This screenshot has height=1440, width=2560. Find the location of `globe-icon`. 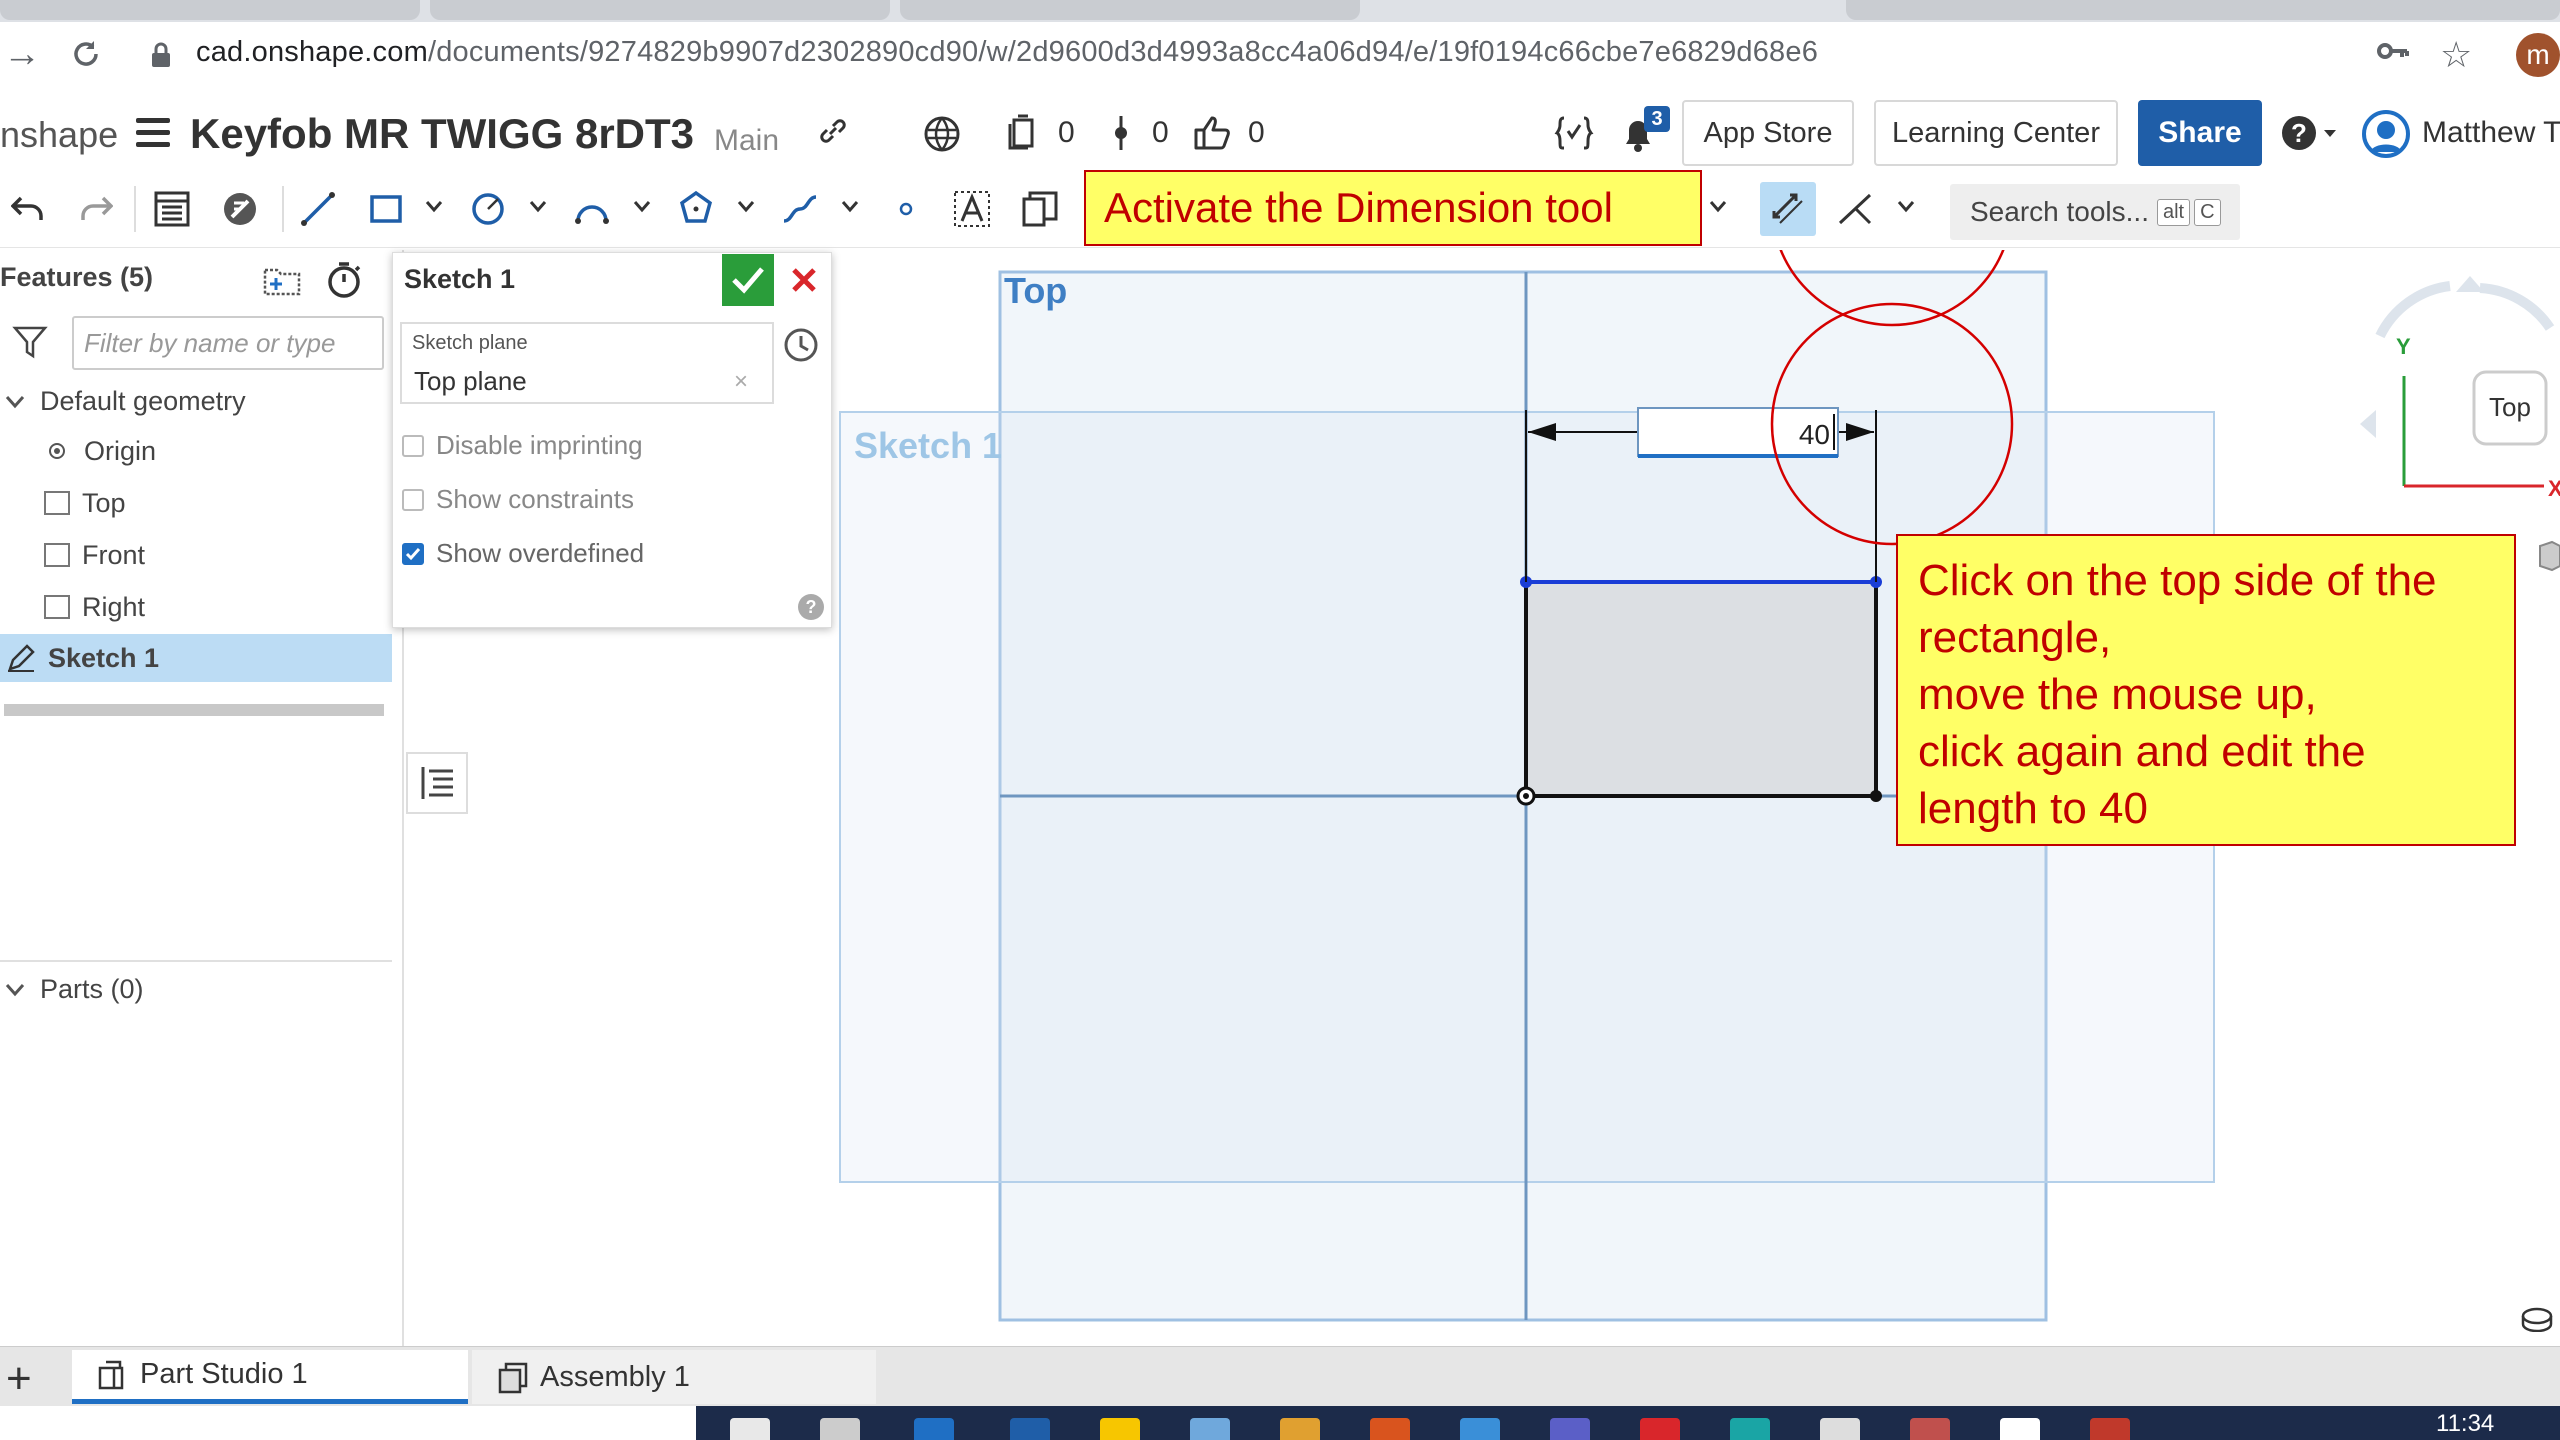

globe-icon is located at coordinates (942, 138).